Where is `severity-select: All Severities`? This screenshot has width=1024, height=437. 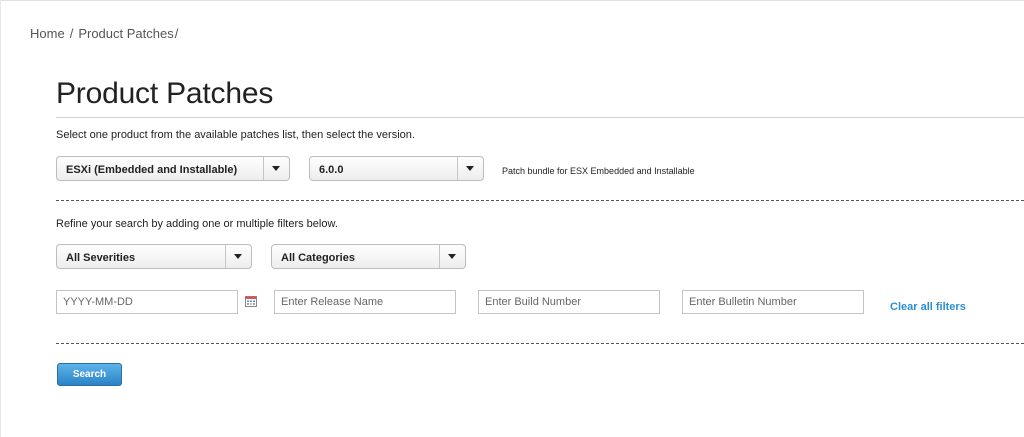 severity-select: All Severities is located at coordinates (154, 256).